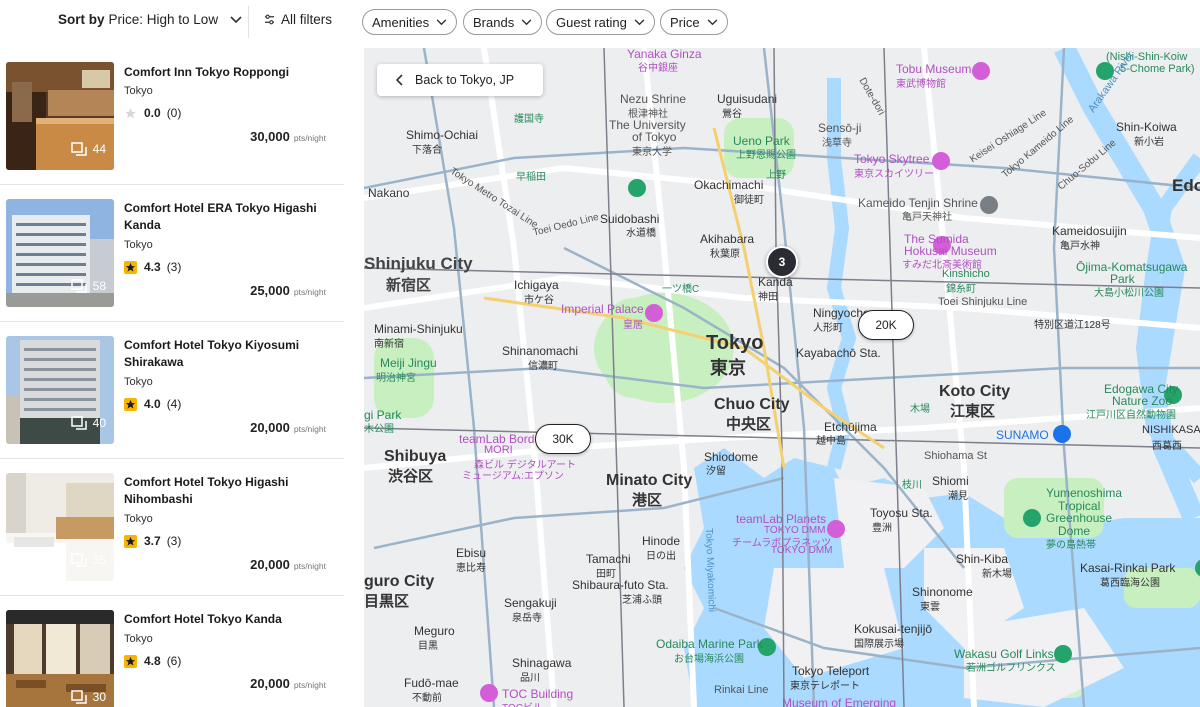 This screenshot has width=1200, height=707. I want to click on price-value: 30,000, so click(270, 136).